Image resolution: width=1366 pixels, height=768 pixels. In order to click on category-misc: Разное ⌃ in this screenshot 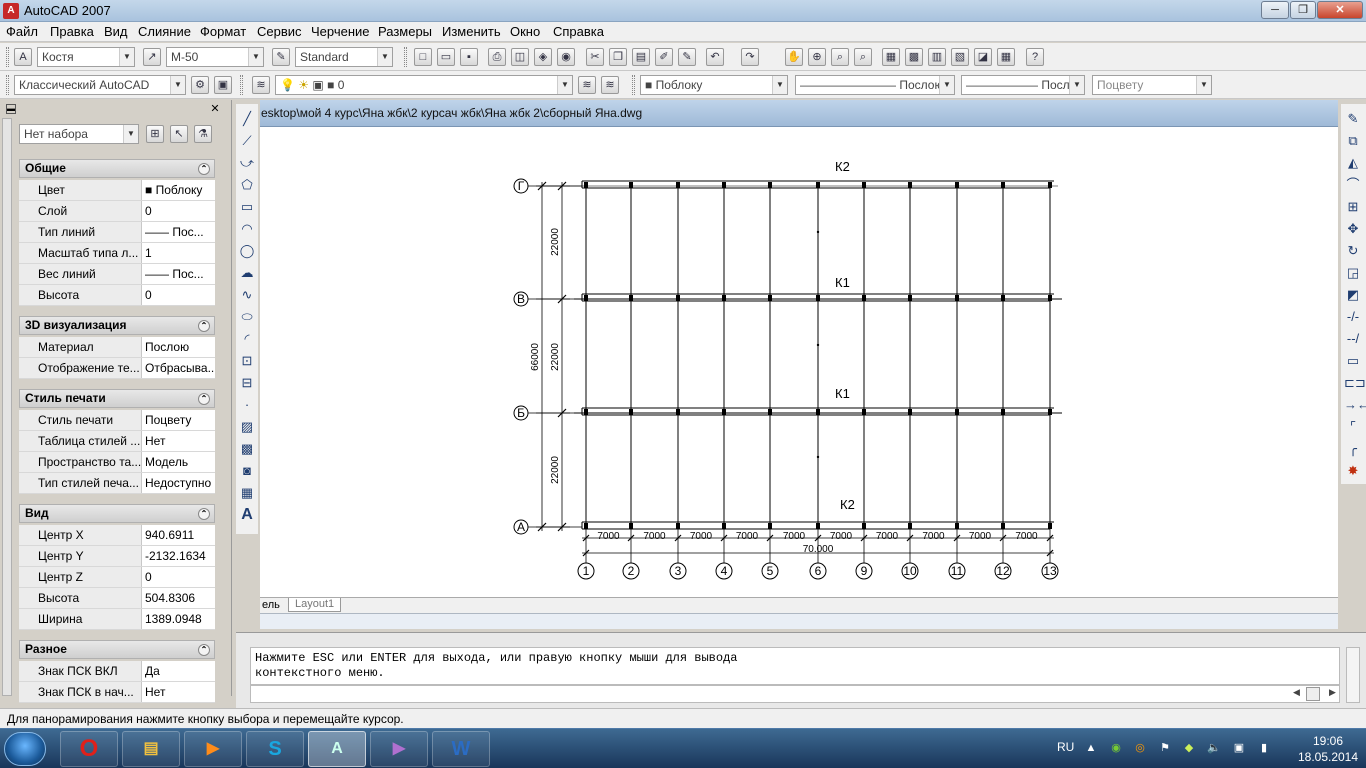, I will do `click(117, 649)`.